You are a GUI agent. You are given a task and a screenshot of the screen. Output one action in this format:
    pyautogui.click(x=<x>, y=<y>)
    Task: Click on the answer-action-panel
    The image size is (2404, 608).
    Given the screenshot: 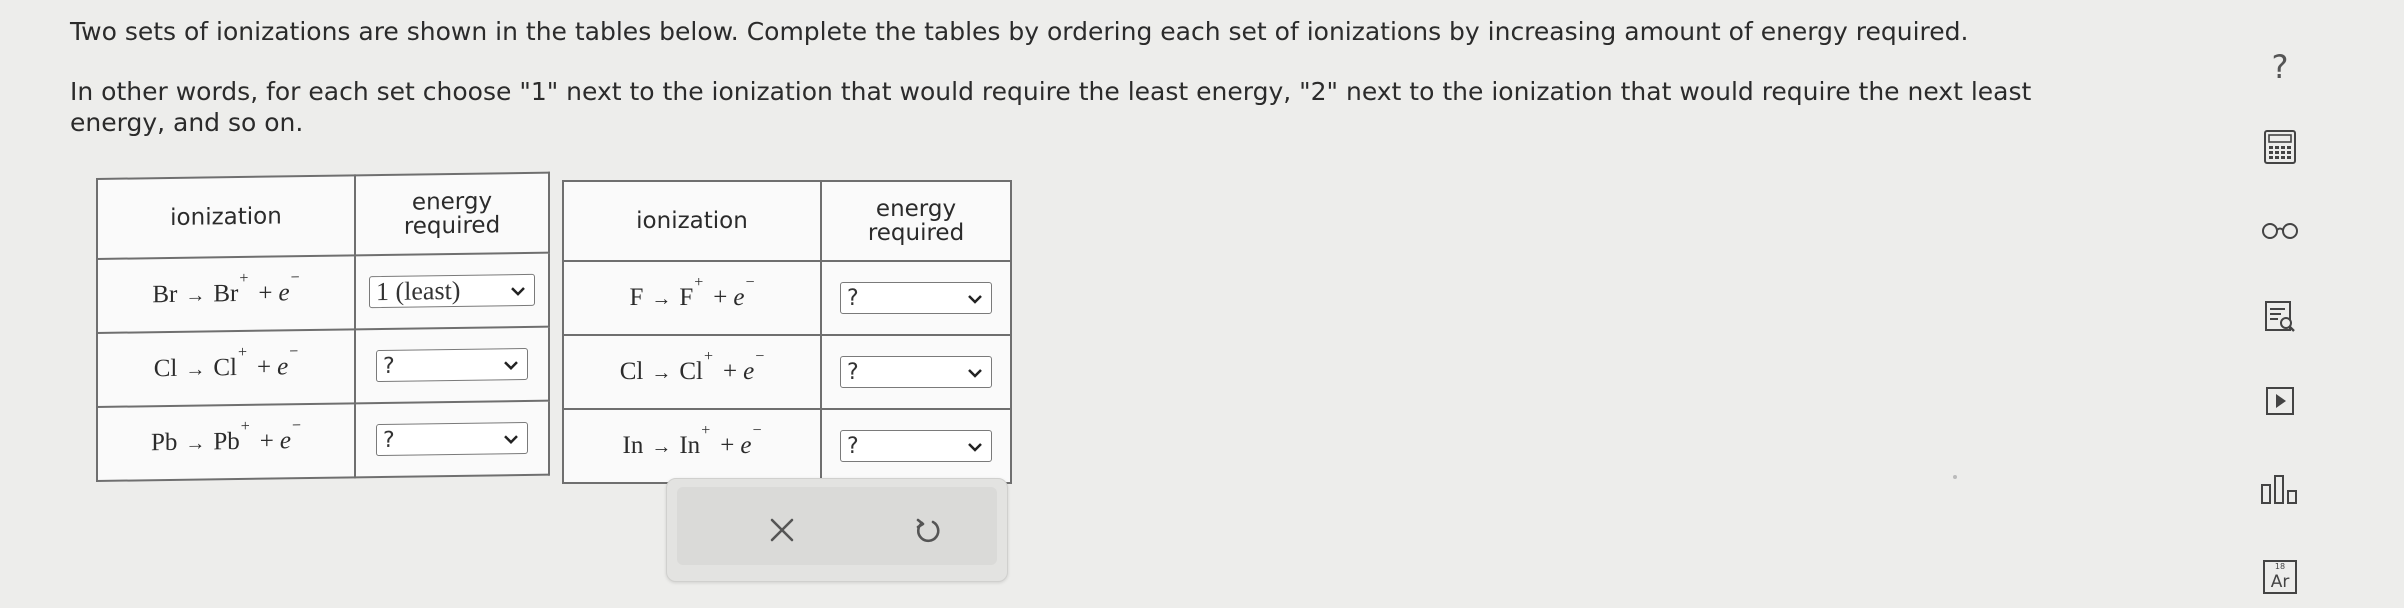 What is the action you would take?
    pyautogui.click(x=837, y=530)
    